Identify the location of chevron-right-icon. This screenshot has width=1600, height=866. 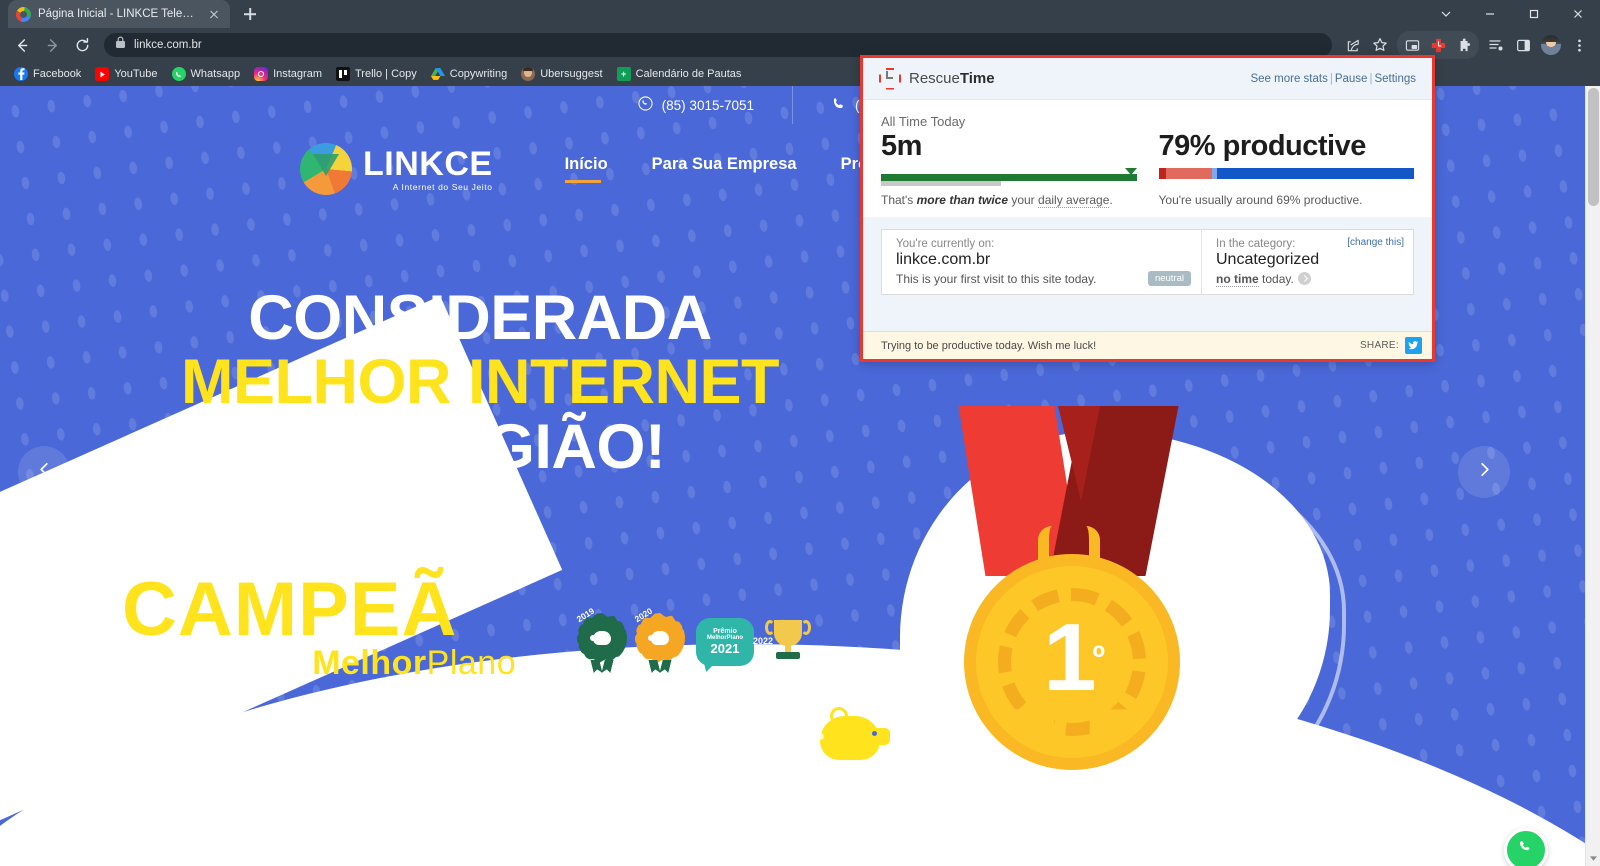
(1484, 472).